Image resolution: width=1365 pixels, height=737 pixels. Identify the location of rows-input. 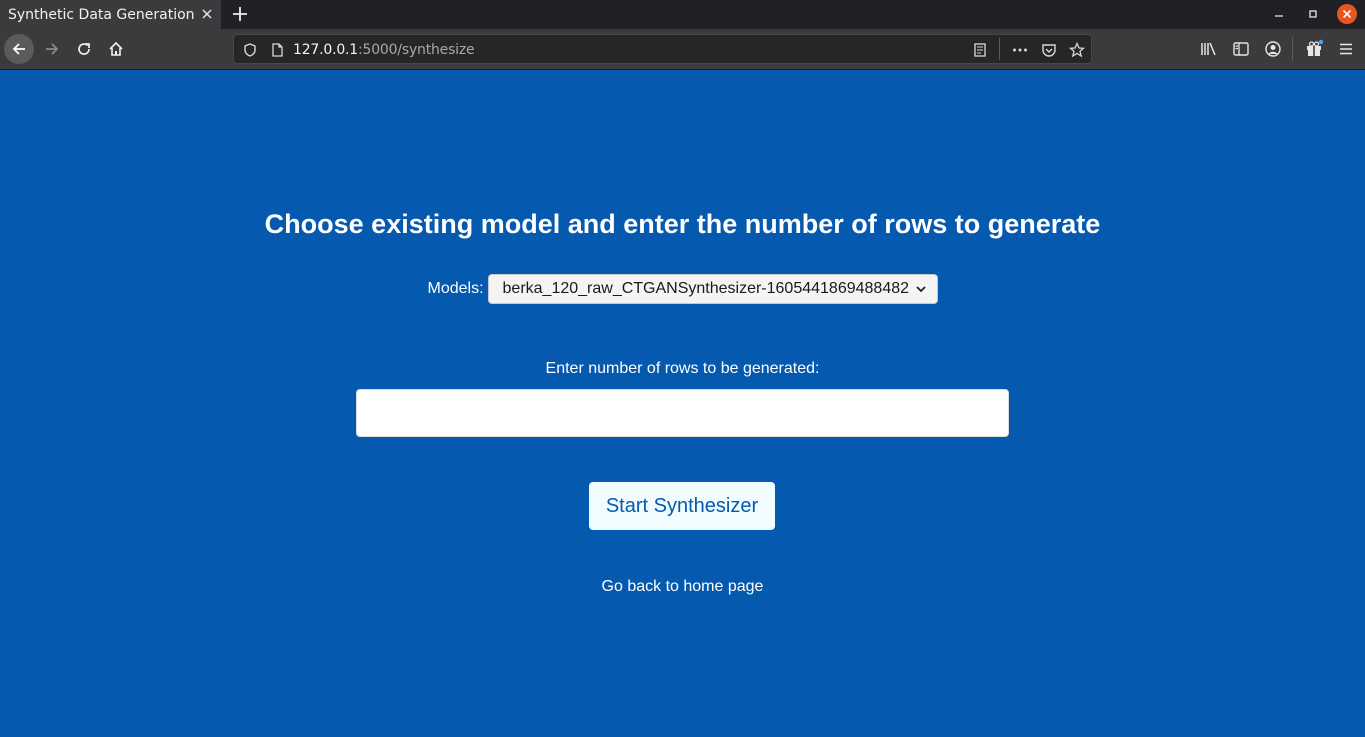
(682, 413).